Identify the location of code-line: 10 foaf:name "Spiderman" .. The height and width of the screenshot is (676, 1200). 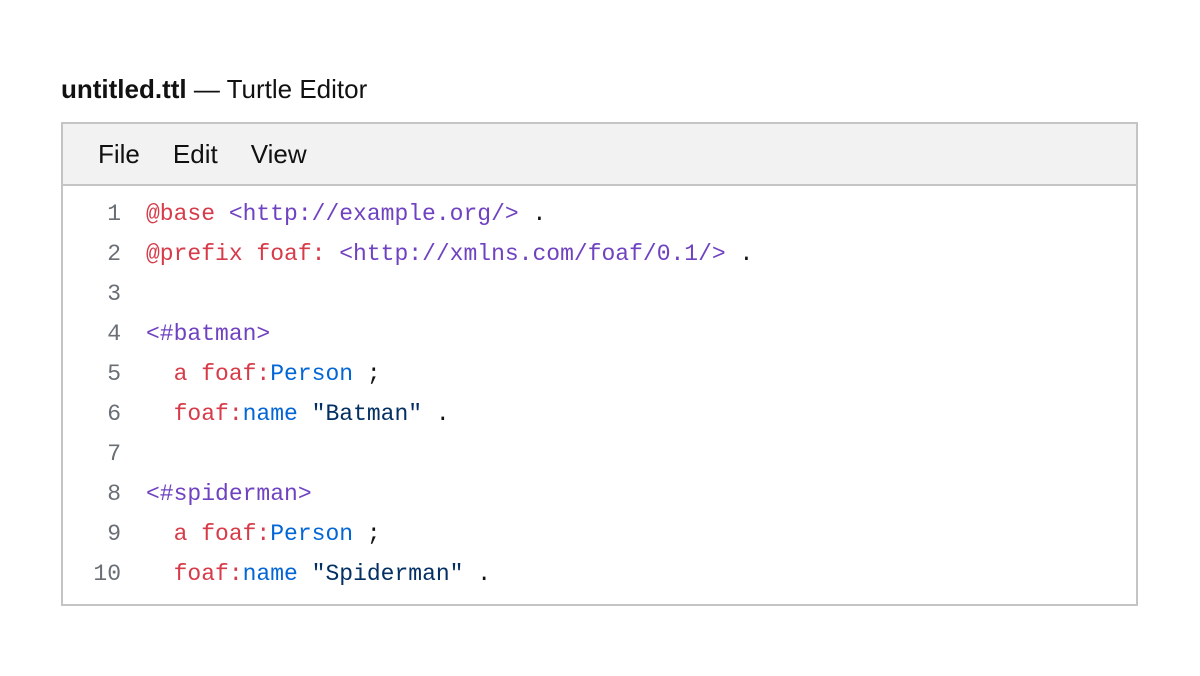
(599, 578).